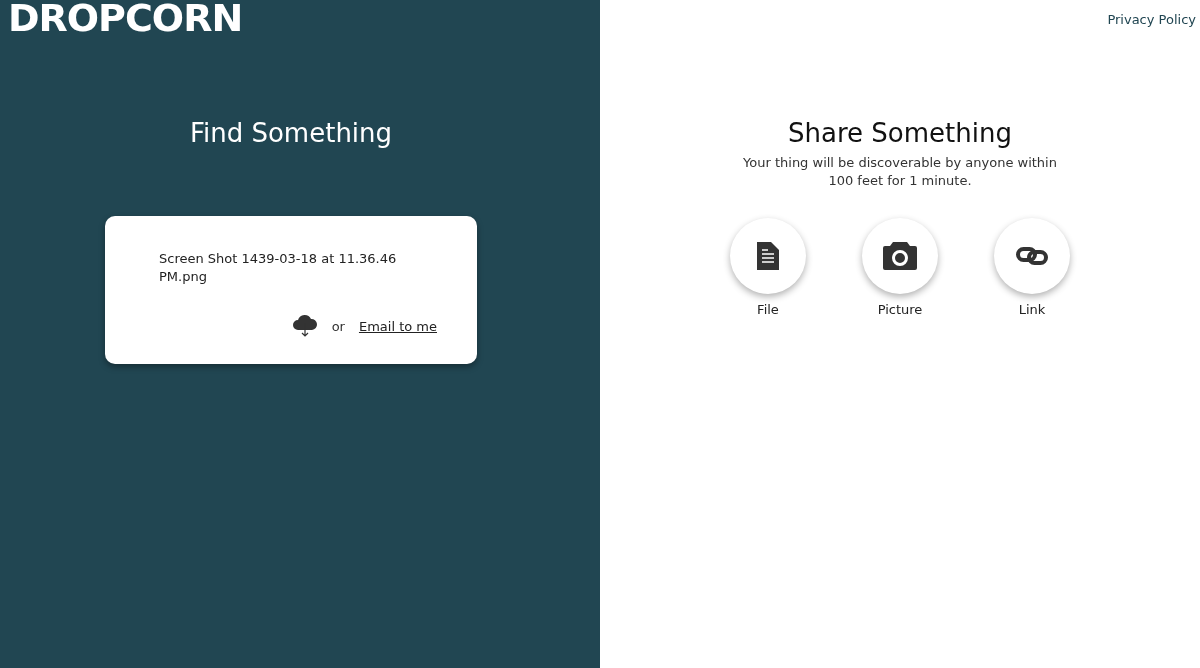  I want to click on option-label: Link, so click(1032, 309).